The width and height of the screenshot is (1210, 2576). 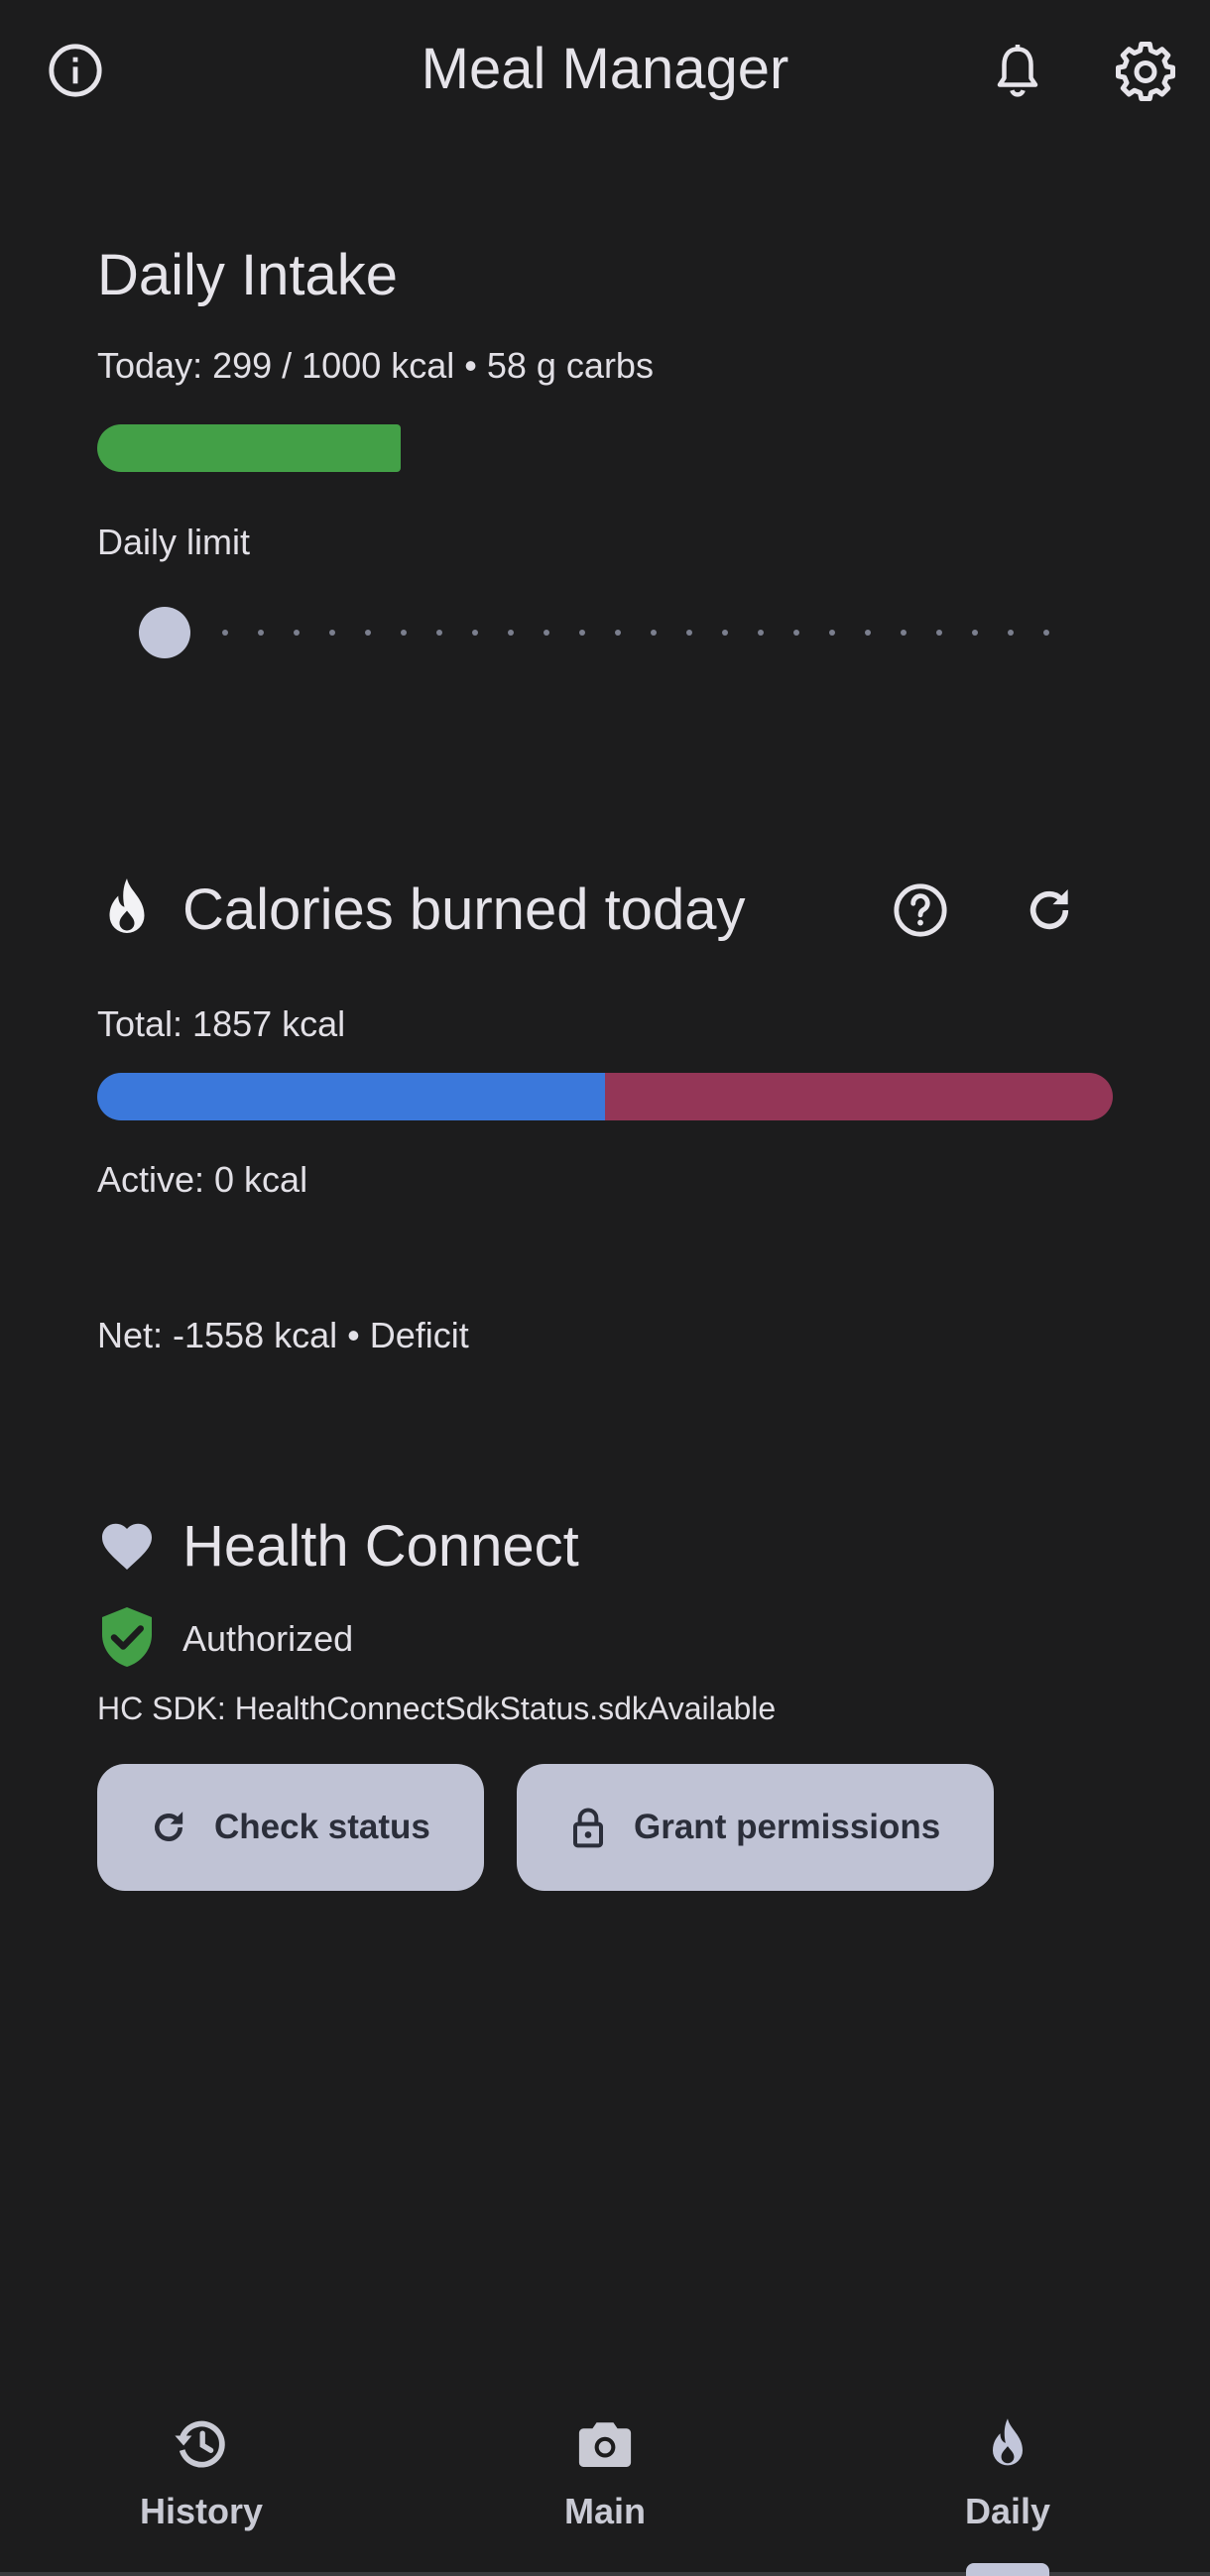 What do you see at coordinates (202, 1179) in the screenshot?
I see `active-calories-label: Active: 0 kcal` at bounding box center [202, 1179].